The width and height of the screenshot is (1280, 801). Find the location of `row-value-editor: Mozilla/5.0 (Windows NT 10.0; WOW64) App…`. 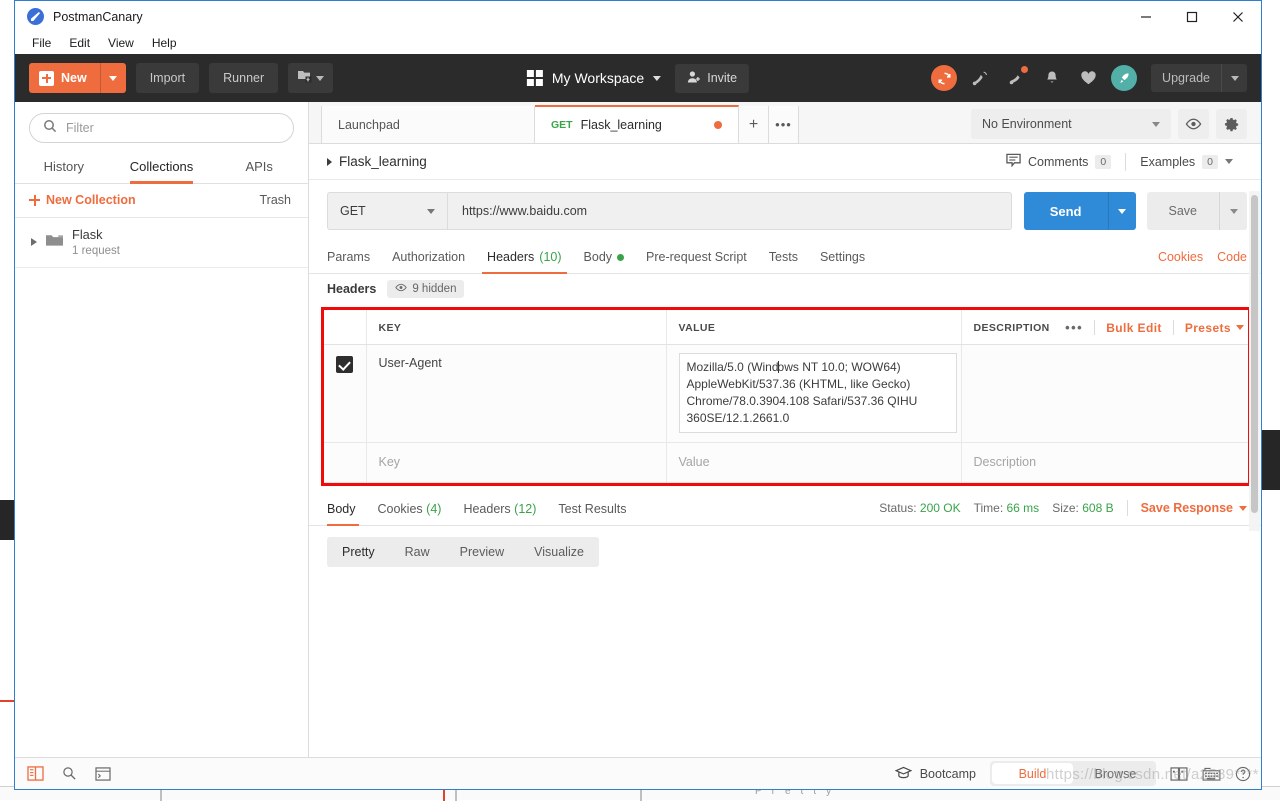

row-value-editor: Mozilla/5.0 (Windows NT 10.0; WOW64) App… is located at coordinates (818, 393).